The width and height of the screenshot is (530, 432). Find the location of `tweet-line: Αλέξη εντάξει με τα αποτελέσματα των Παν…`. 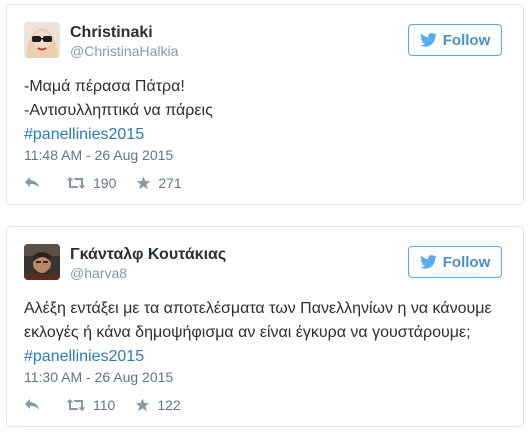

tweet-line: Αλέξη εντάξει με τα αποτελέσματα των Παν… is located at coordinates (258, 308).